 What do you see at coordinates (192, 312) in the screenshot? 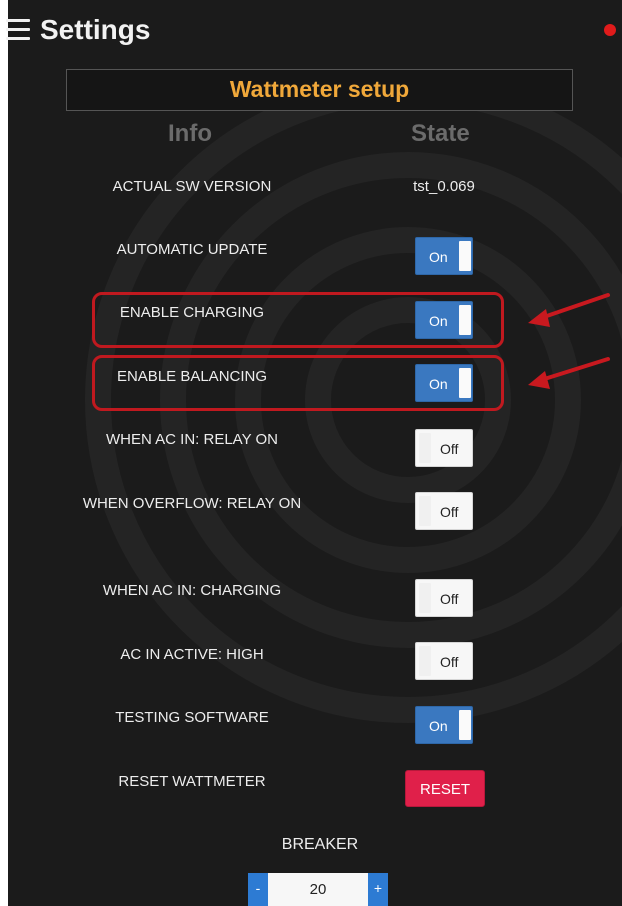
I see `label-enable-charging: ENABLE CHARGING` at bounding box center [192, 312].